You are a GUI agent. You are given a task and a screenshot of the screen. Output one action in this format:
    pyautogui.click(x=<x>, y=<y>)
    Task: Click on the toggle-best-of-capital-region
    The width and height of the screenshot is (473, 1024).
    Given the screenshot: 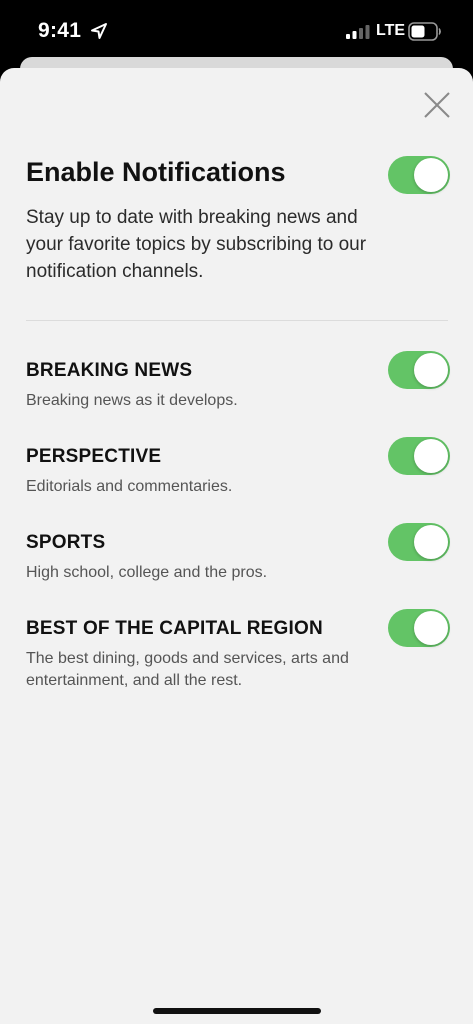 What is the action you would take?
    pyautogui.click(x=419, y=628)
    